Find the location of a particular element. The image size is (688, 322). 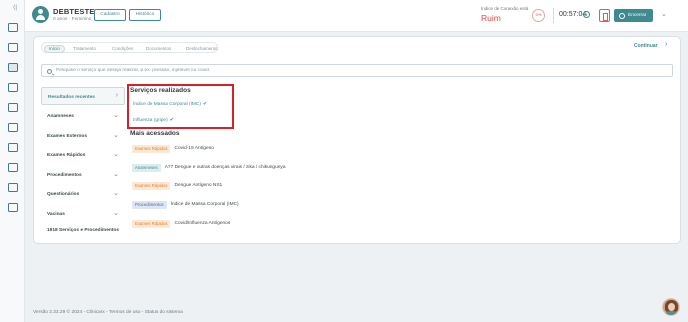

category-procedimentos: Procedimentos ⌄ is located at coordinates (83, 175).